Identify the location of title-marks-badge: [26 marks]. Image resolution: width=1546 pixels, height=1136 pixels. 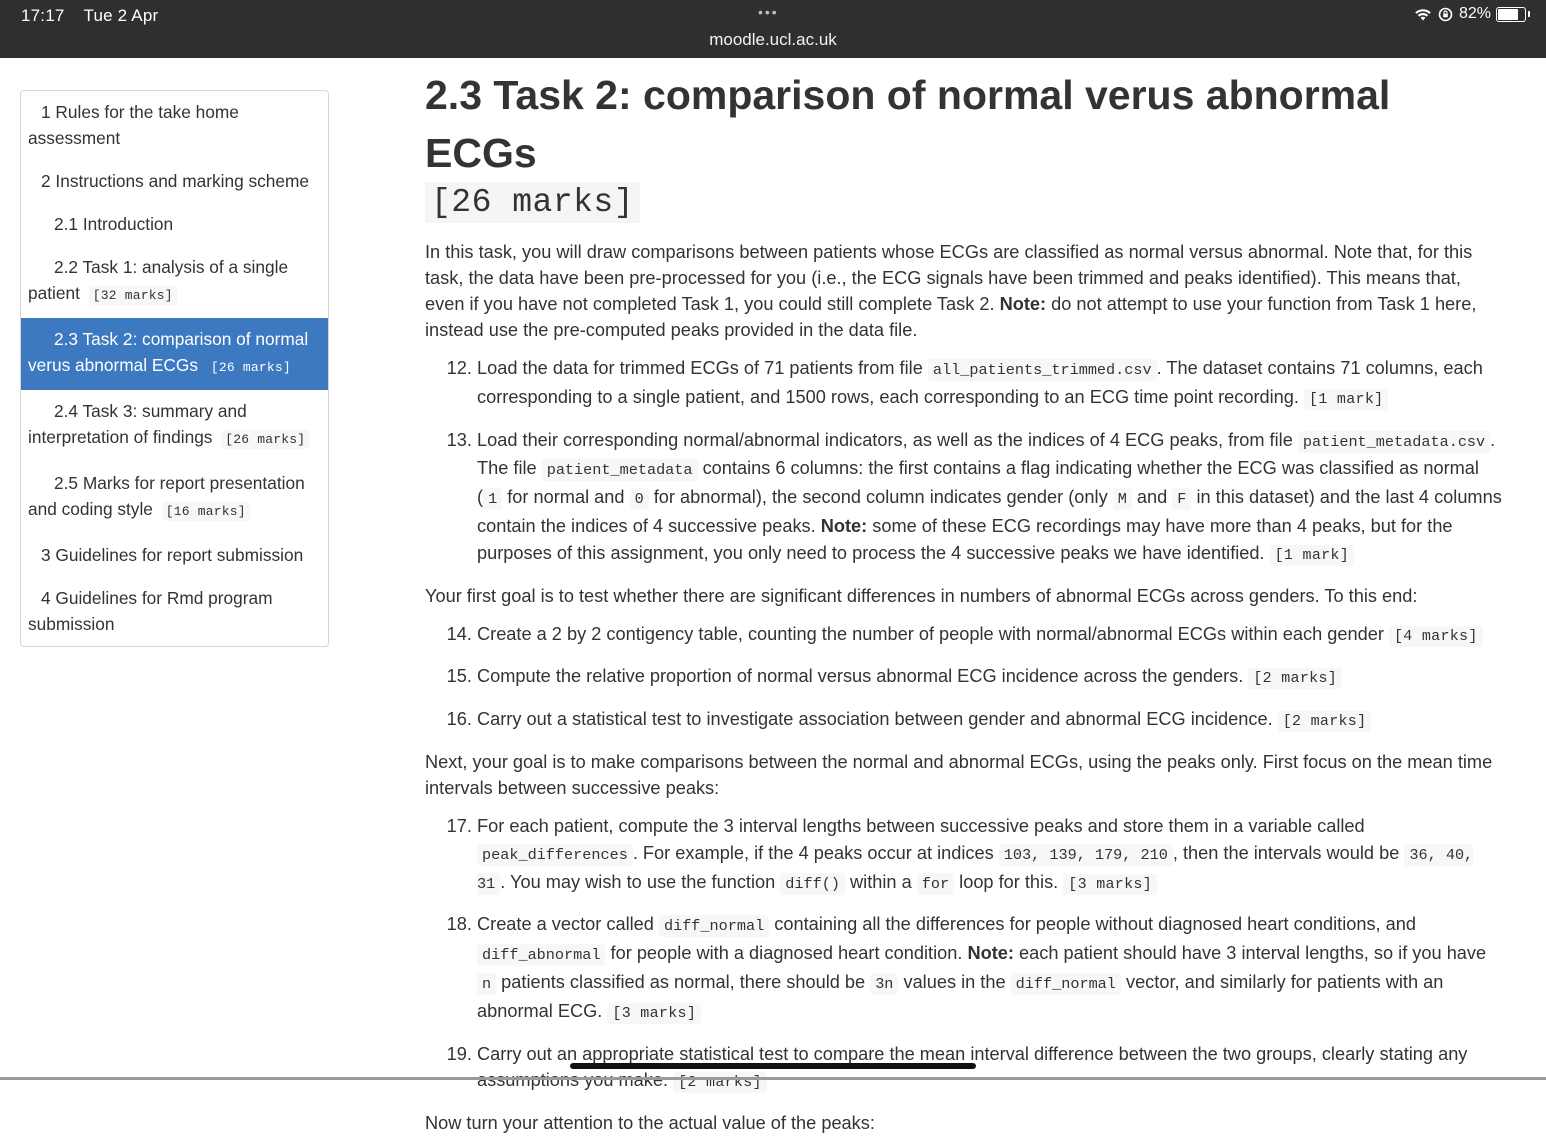
(533, 202).